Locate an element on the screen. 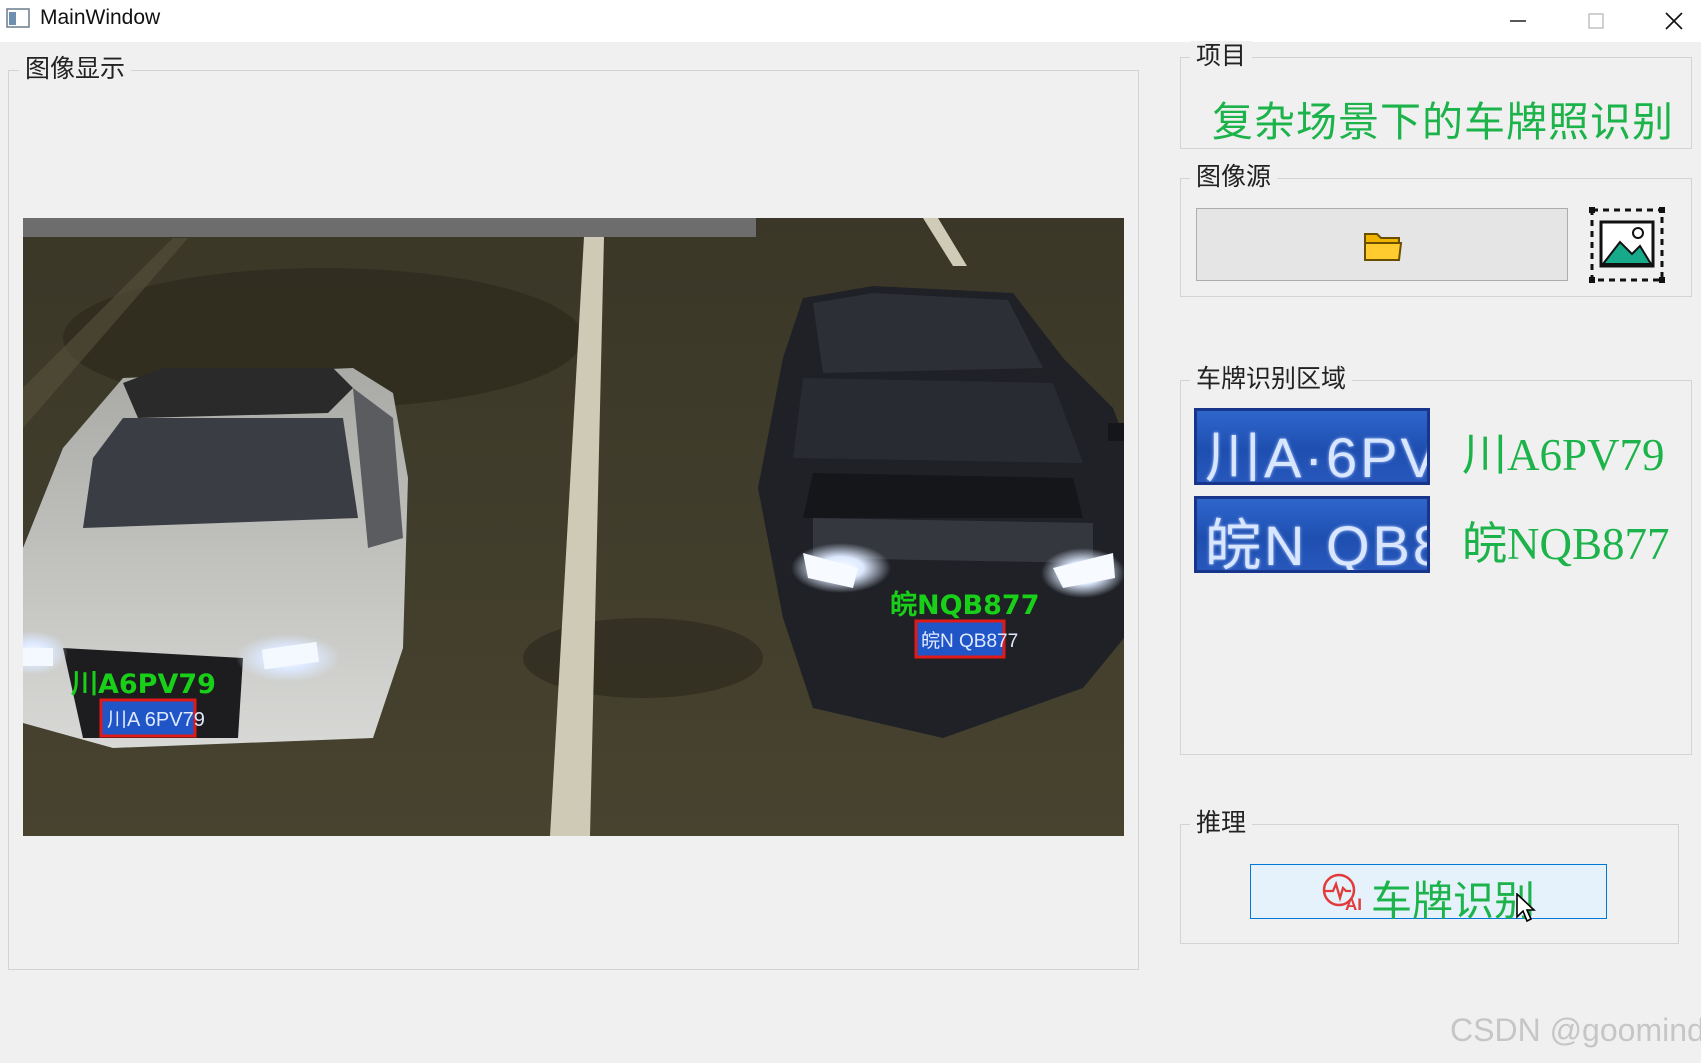 The height and width of the screenshot is (1063, 1701). load-image-button is located at coordinates (1627, 245).